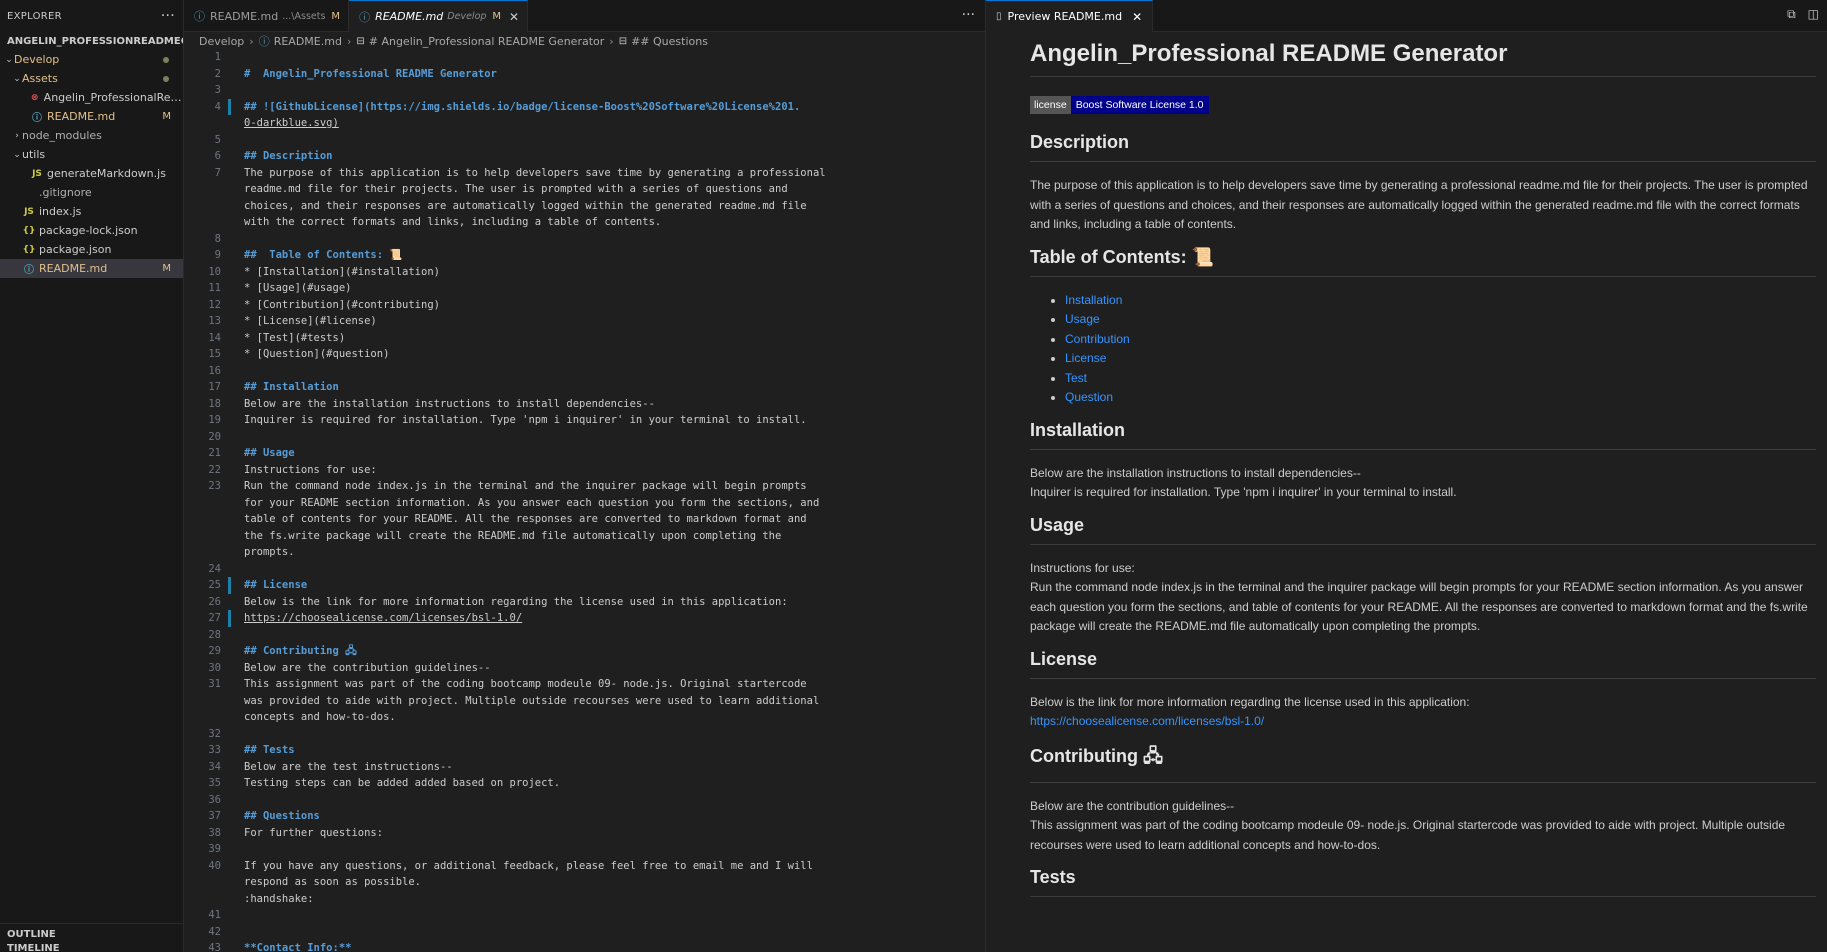 Image resolution: width=1827 pixels, height=952 pixels. What do you see at coordinates (1440, 301) in the screenshot?
I see `list-item: Installation` at bounding box center [1440, 301].